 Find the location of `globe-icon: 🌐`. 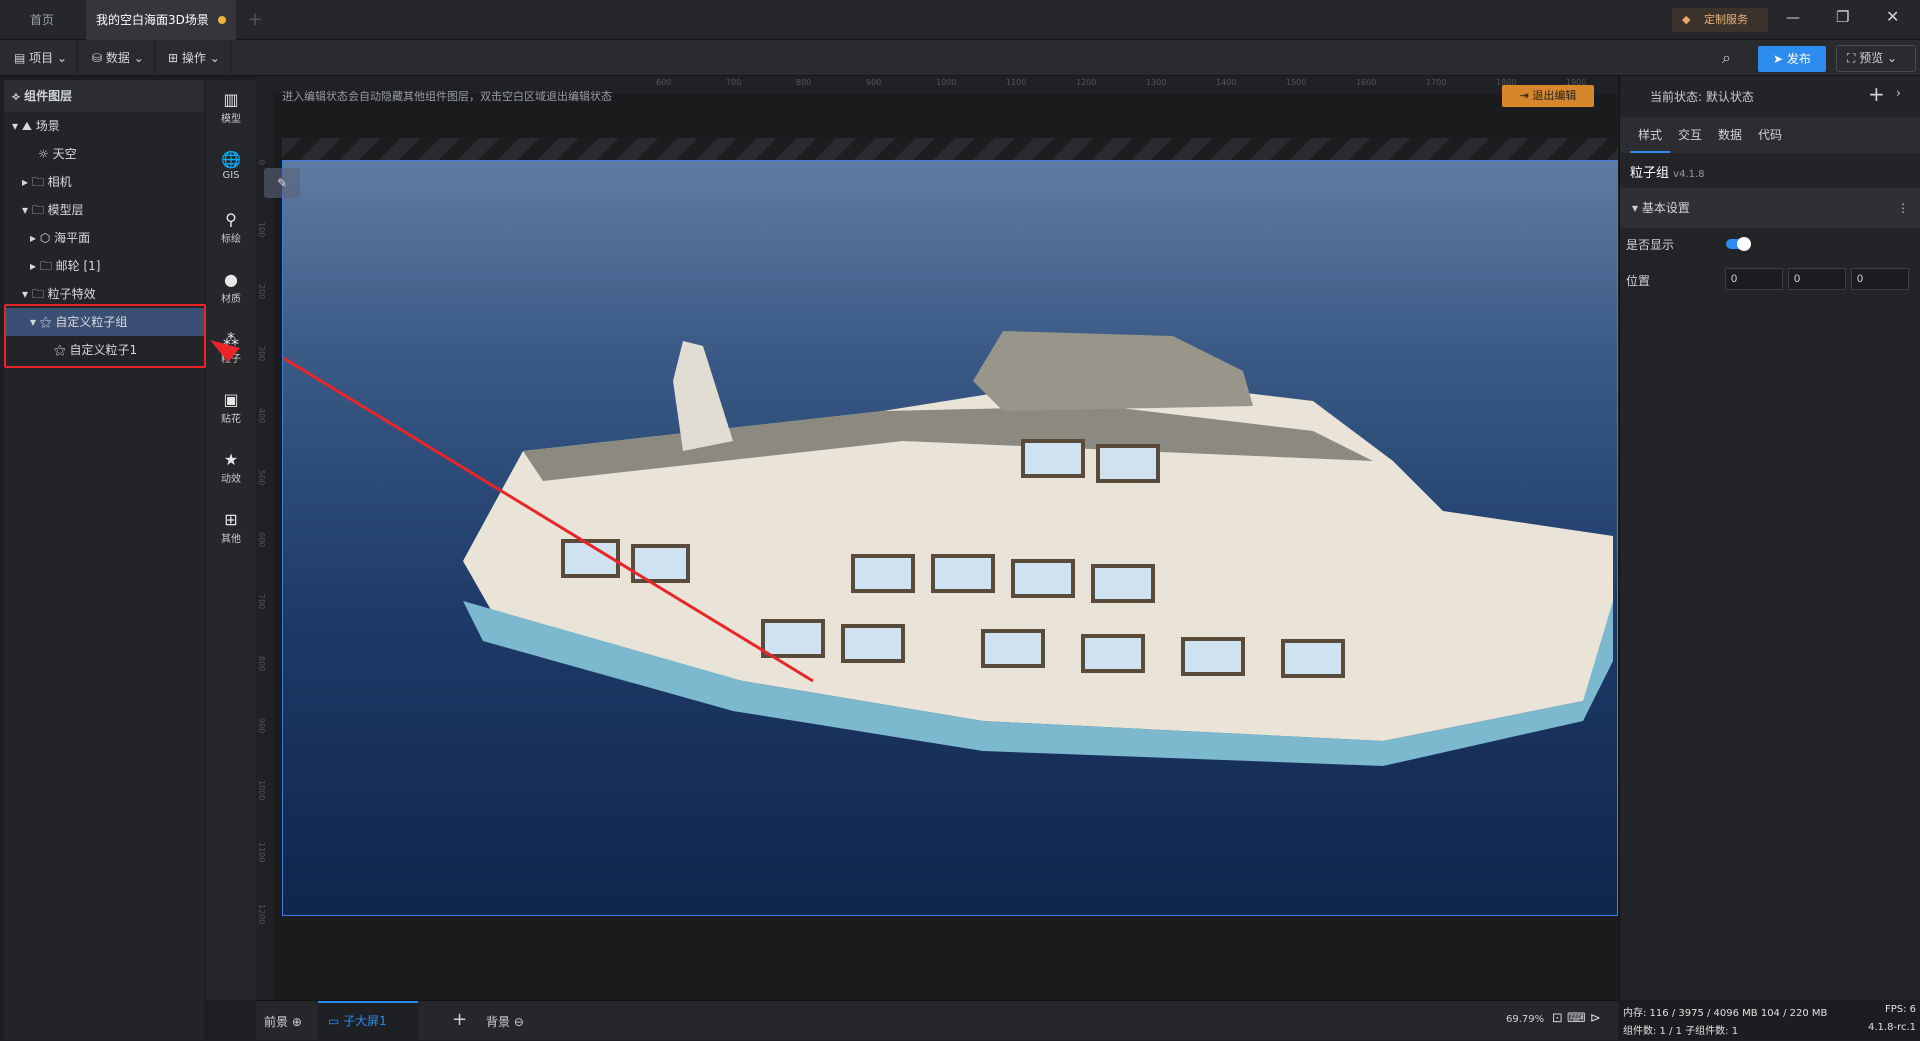

globe-icon: 🌐 is located at coordinates (231, 159).